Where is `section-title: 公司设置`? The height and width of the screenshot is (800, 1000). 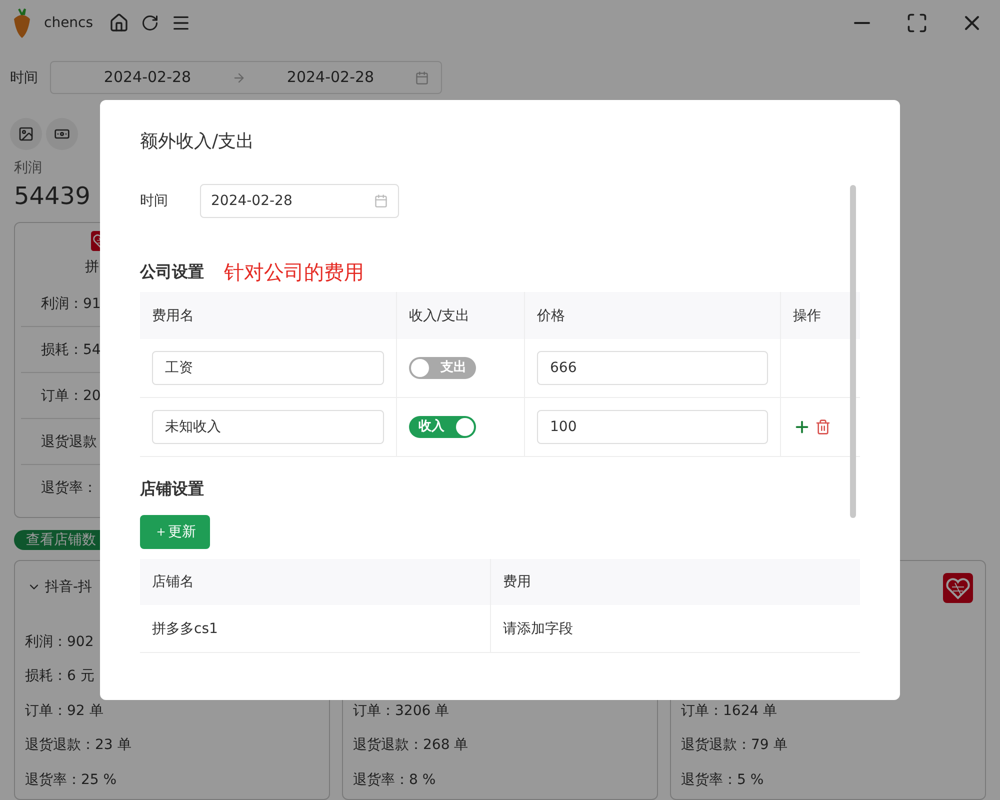
section-title: 公司设置 is located at coordinates (172, 272).